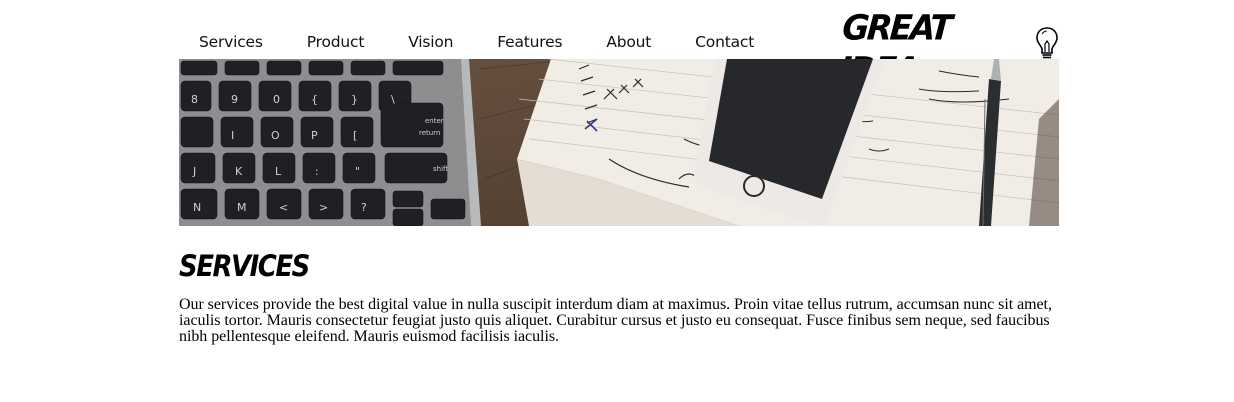 This screenshot has width=1234, height=402. I want to click on nav-item-features: Features, so click(529, 42).